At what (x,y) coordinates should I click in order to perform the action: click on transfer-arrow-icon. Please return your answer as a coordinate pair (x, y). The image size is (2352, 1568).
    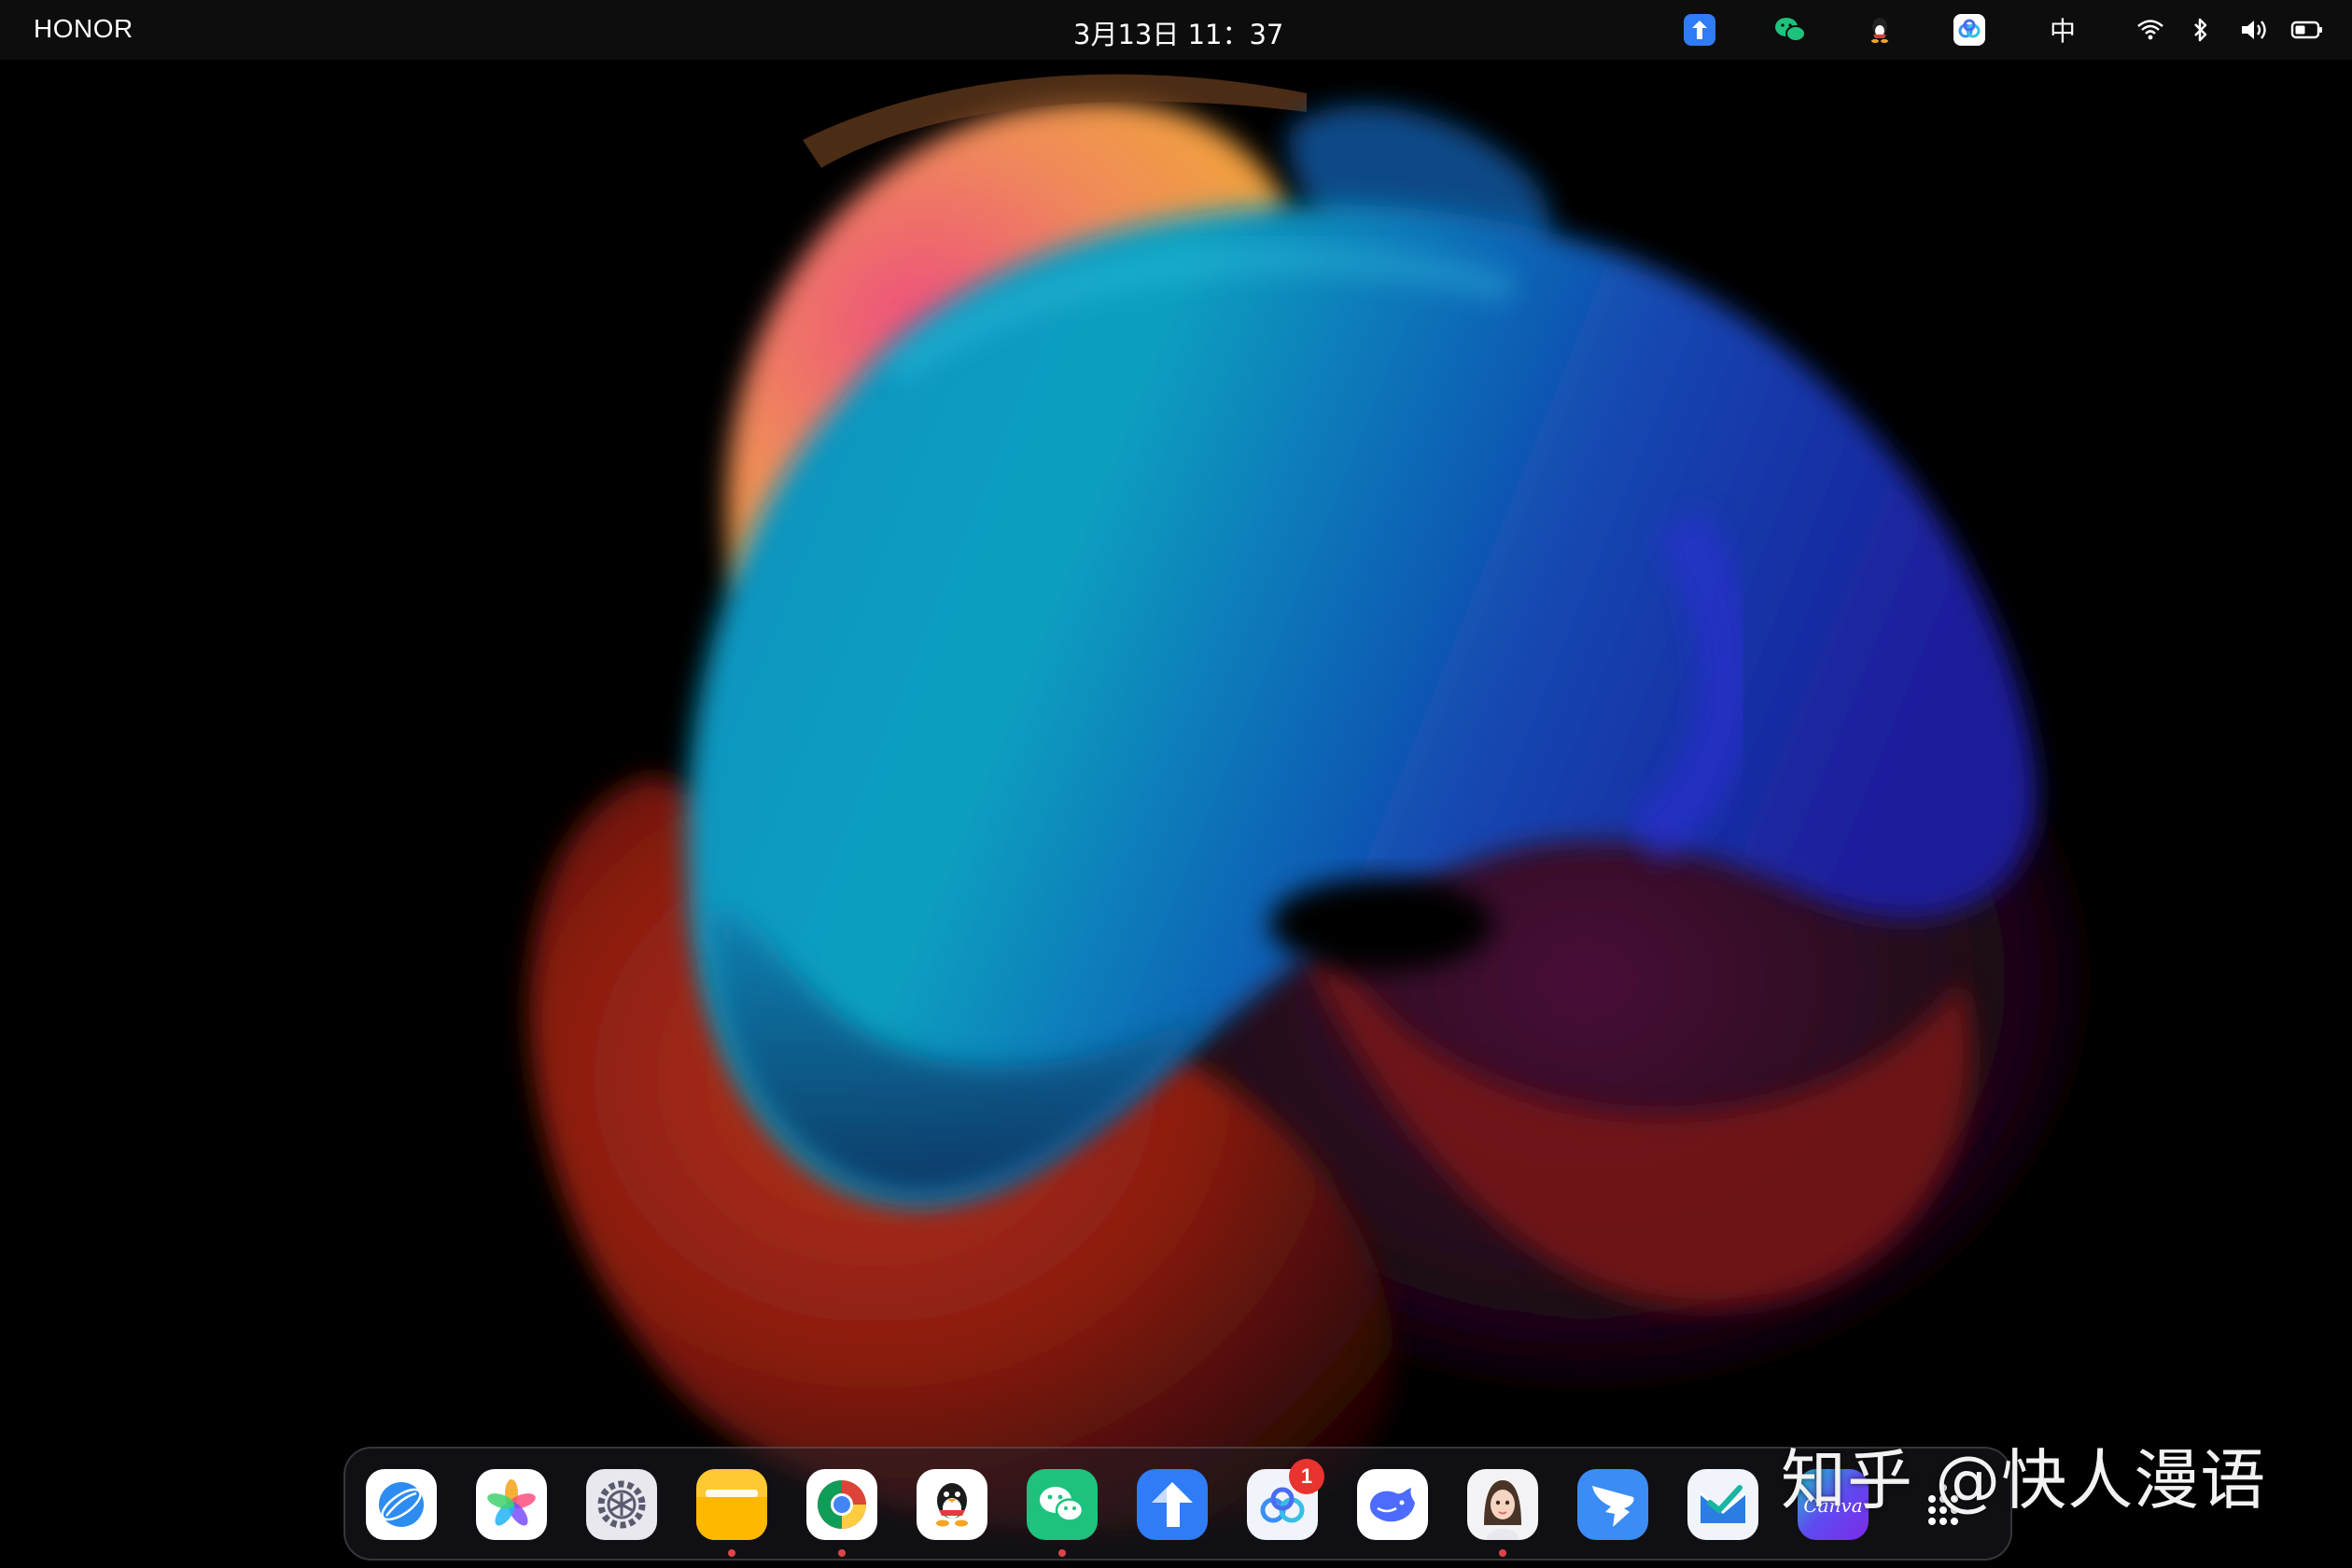
    Looking at the image, I should click on (1172, 1504).